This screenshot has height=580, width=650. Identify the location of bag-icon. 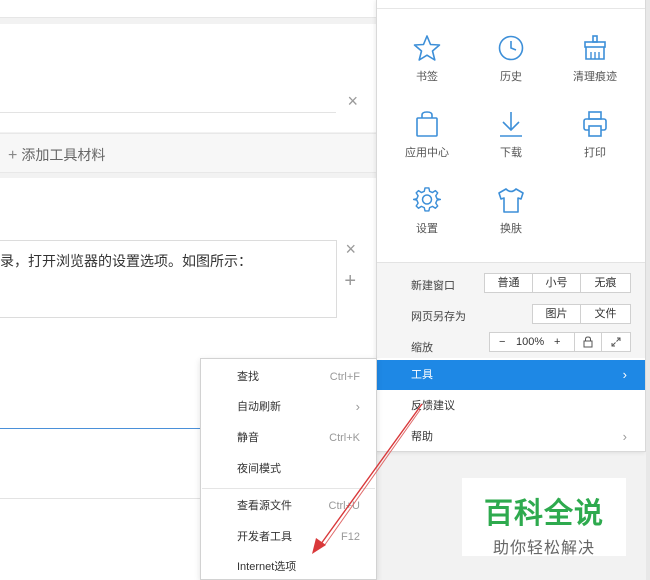
(427, 124).